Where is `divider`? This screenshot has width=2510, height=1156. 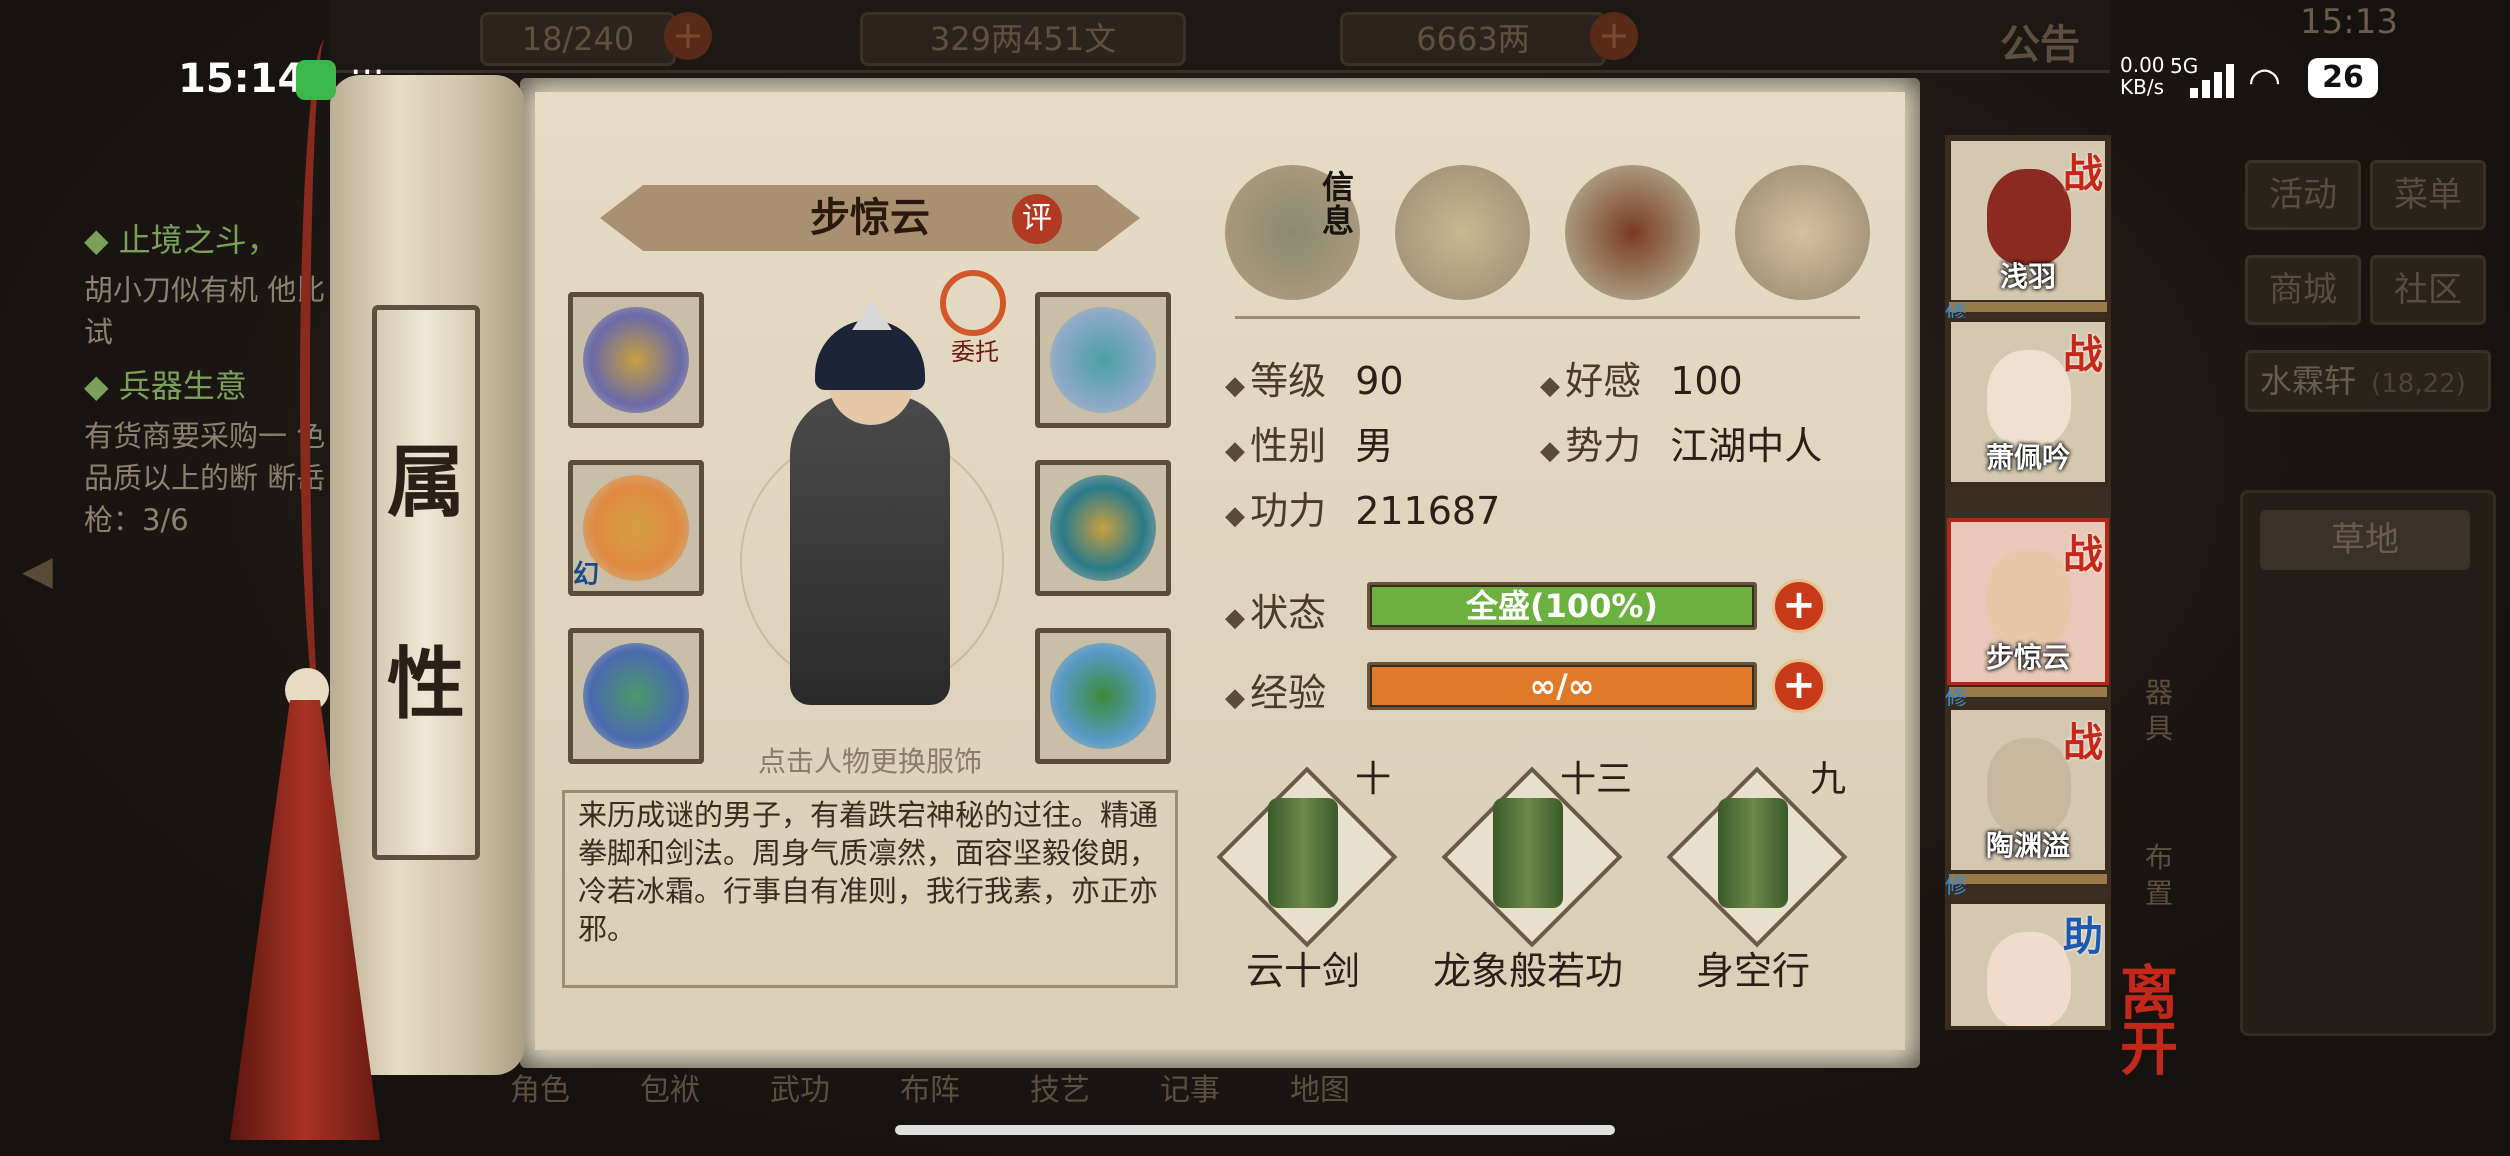 divider is located at coordinates (1547, 317).